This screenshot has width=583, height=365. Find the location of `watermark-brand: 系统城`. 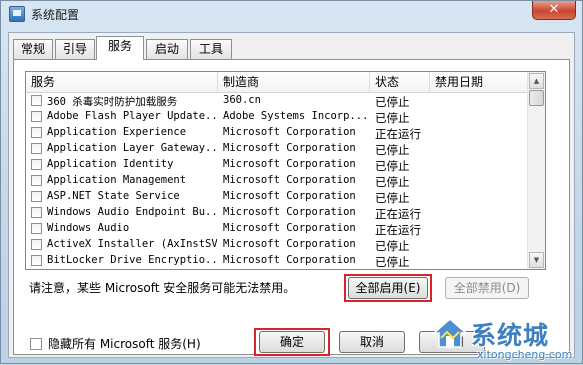

watermark-brand: 系统城 is located at coordinates (510, 335).